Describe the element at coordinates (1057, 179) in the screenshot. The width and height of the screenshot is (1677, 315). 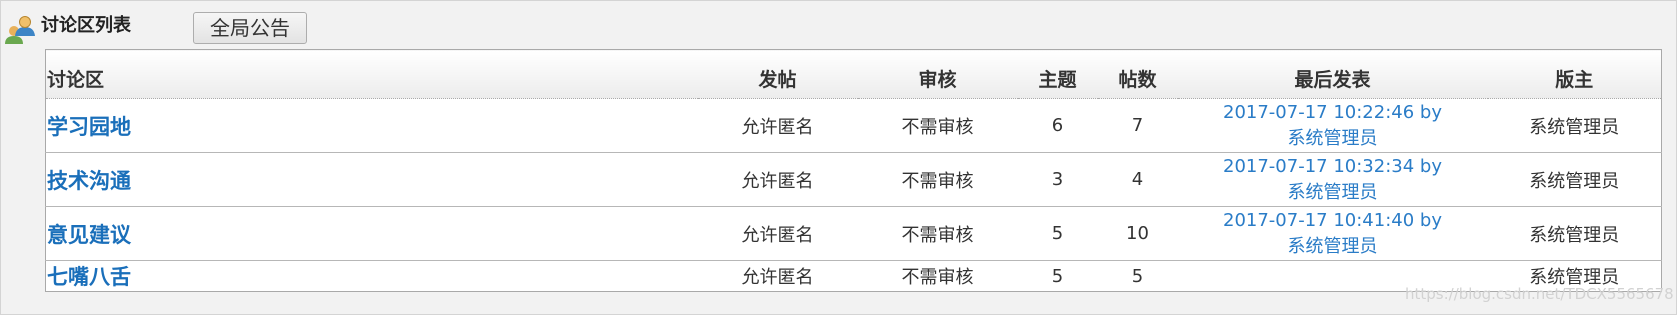
I see `topics-cell: 3` at that location.